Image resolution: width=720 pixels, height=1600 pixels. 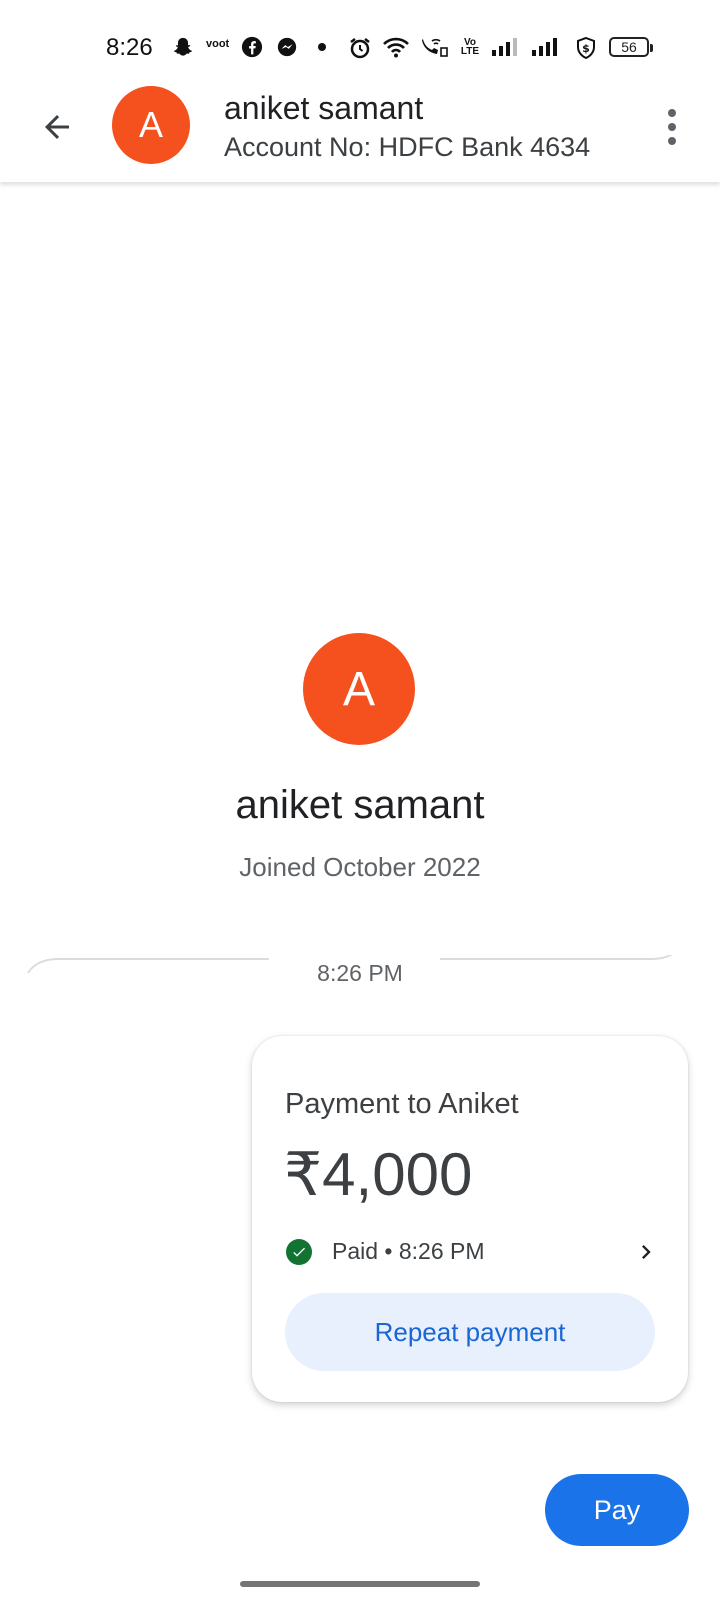 What do you see at coordinates (617, 1510) in the screenshot?
I see `pay-button: Pay` at bounding box center [617, 1510].